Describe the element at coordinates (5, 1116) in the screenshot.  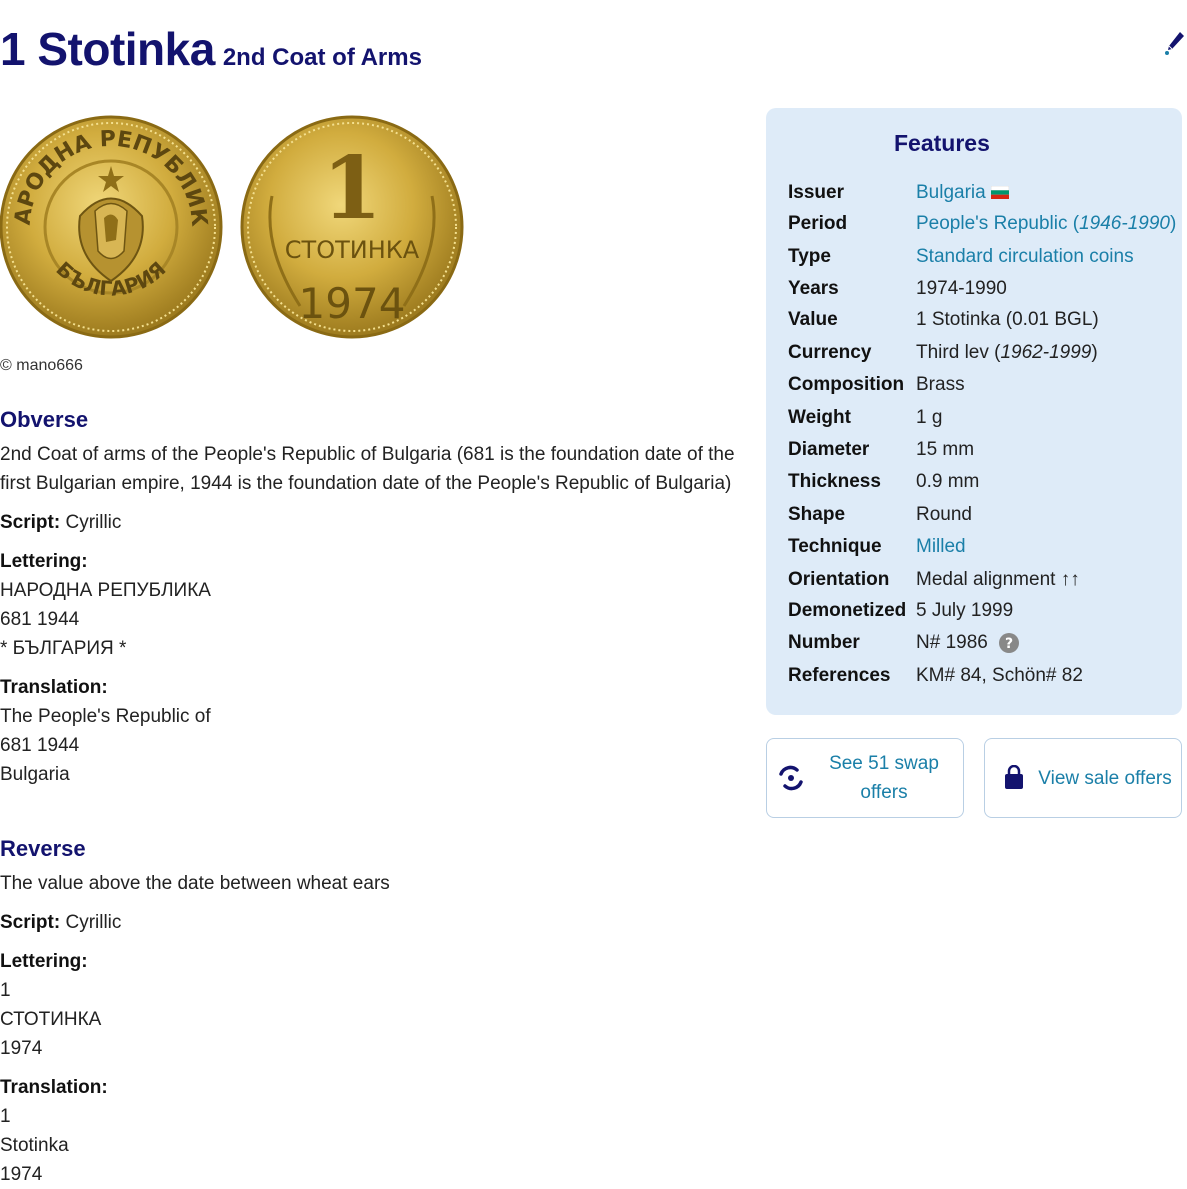
I see `reverse-translation-line: 1` at that location.